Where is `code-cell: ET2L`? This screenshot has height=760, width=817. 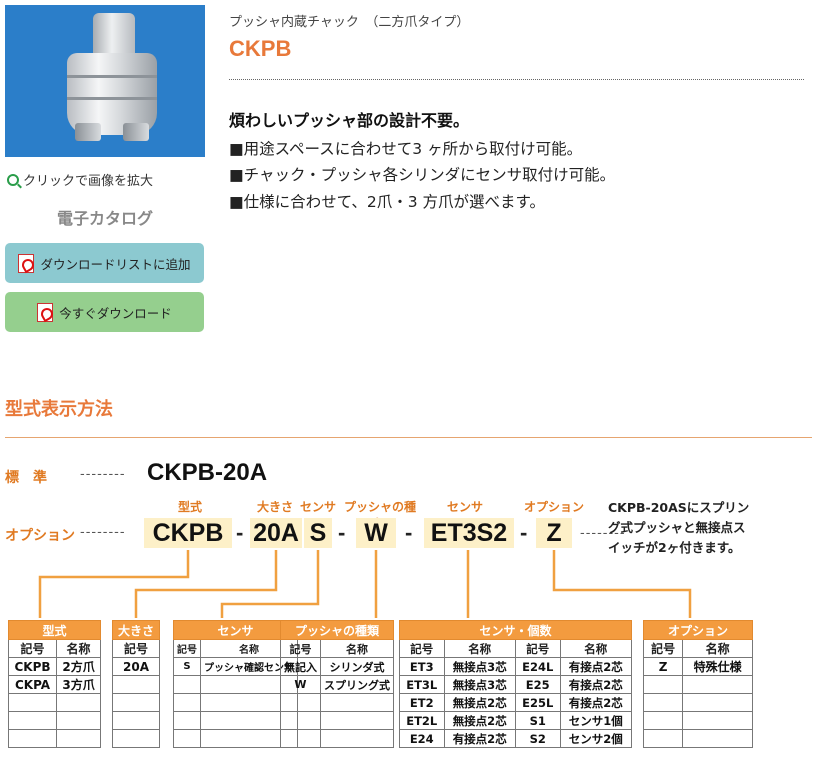 code-cell: ET2L is located at coordinates (422, 720).